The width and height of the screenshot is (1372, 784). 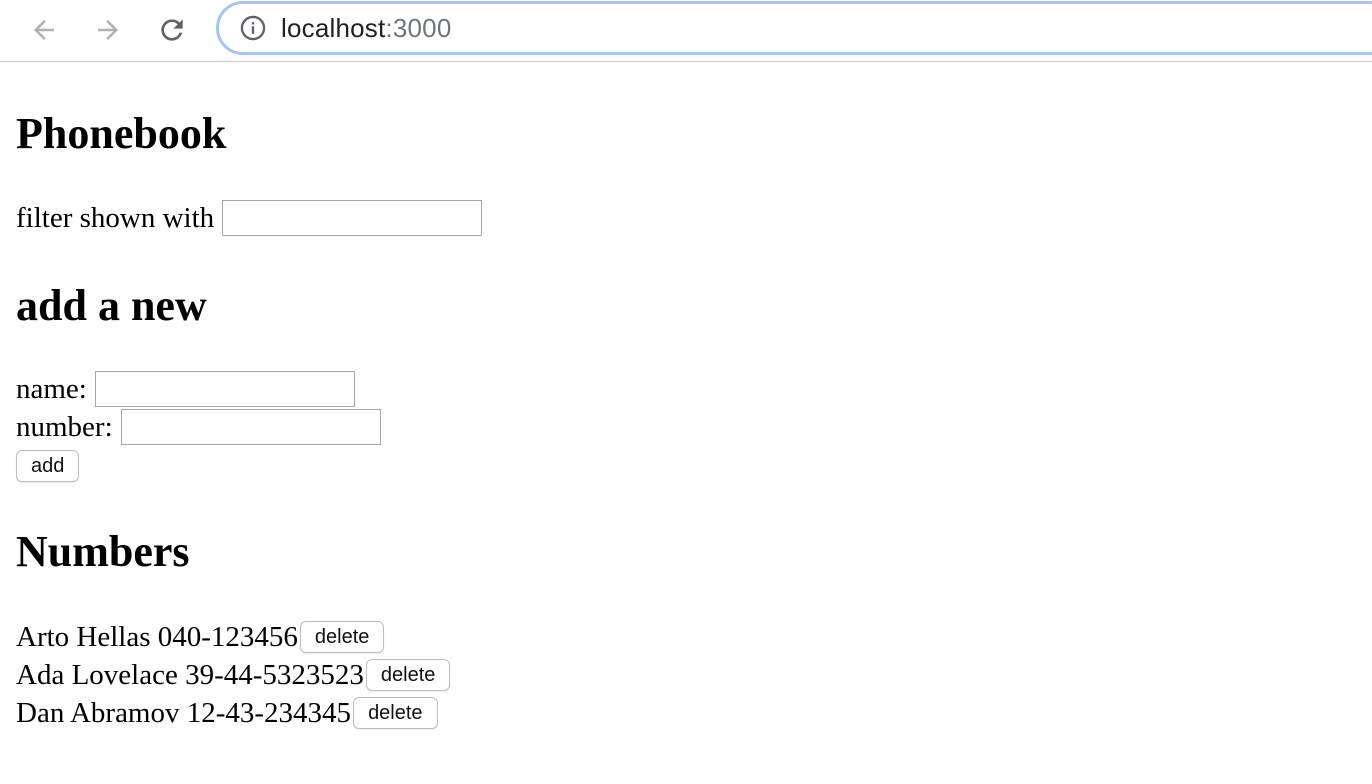 I want to click on filter-input, so click(x=352, y=218).